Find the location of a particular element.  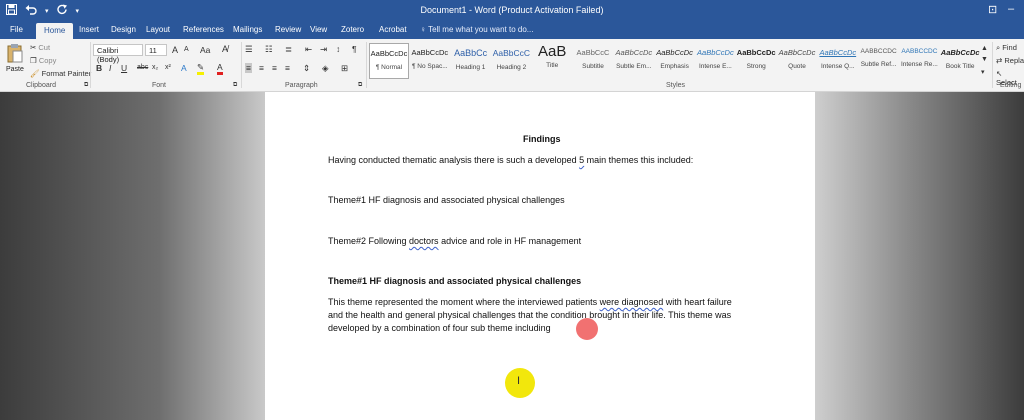

style-14: AaBbCcDc Book Title is located at coordinates (960, 61).